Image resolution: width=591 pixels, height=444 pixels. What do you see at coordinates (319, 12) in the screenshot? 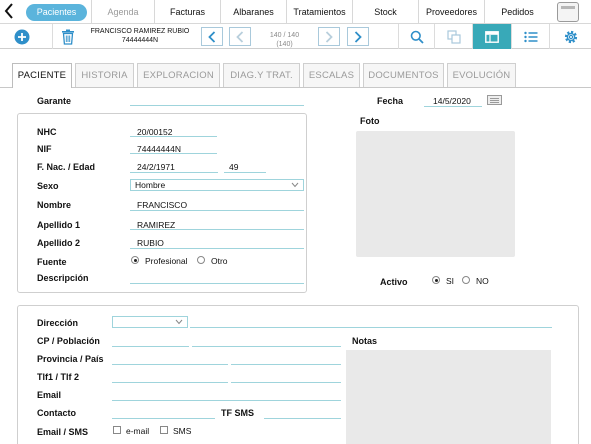
I see `nav-tab-tratamientos: Tratamientos` at bounding box center [319, 12].